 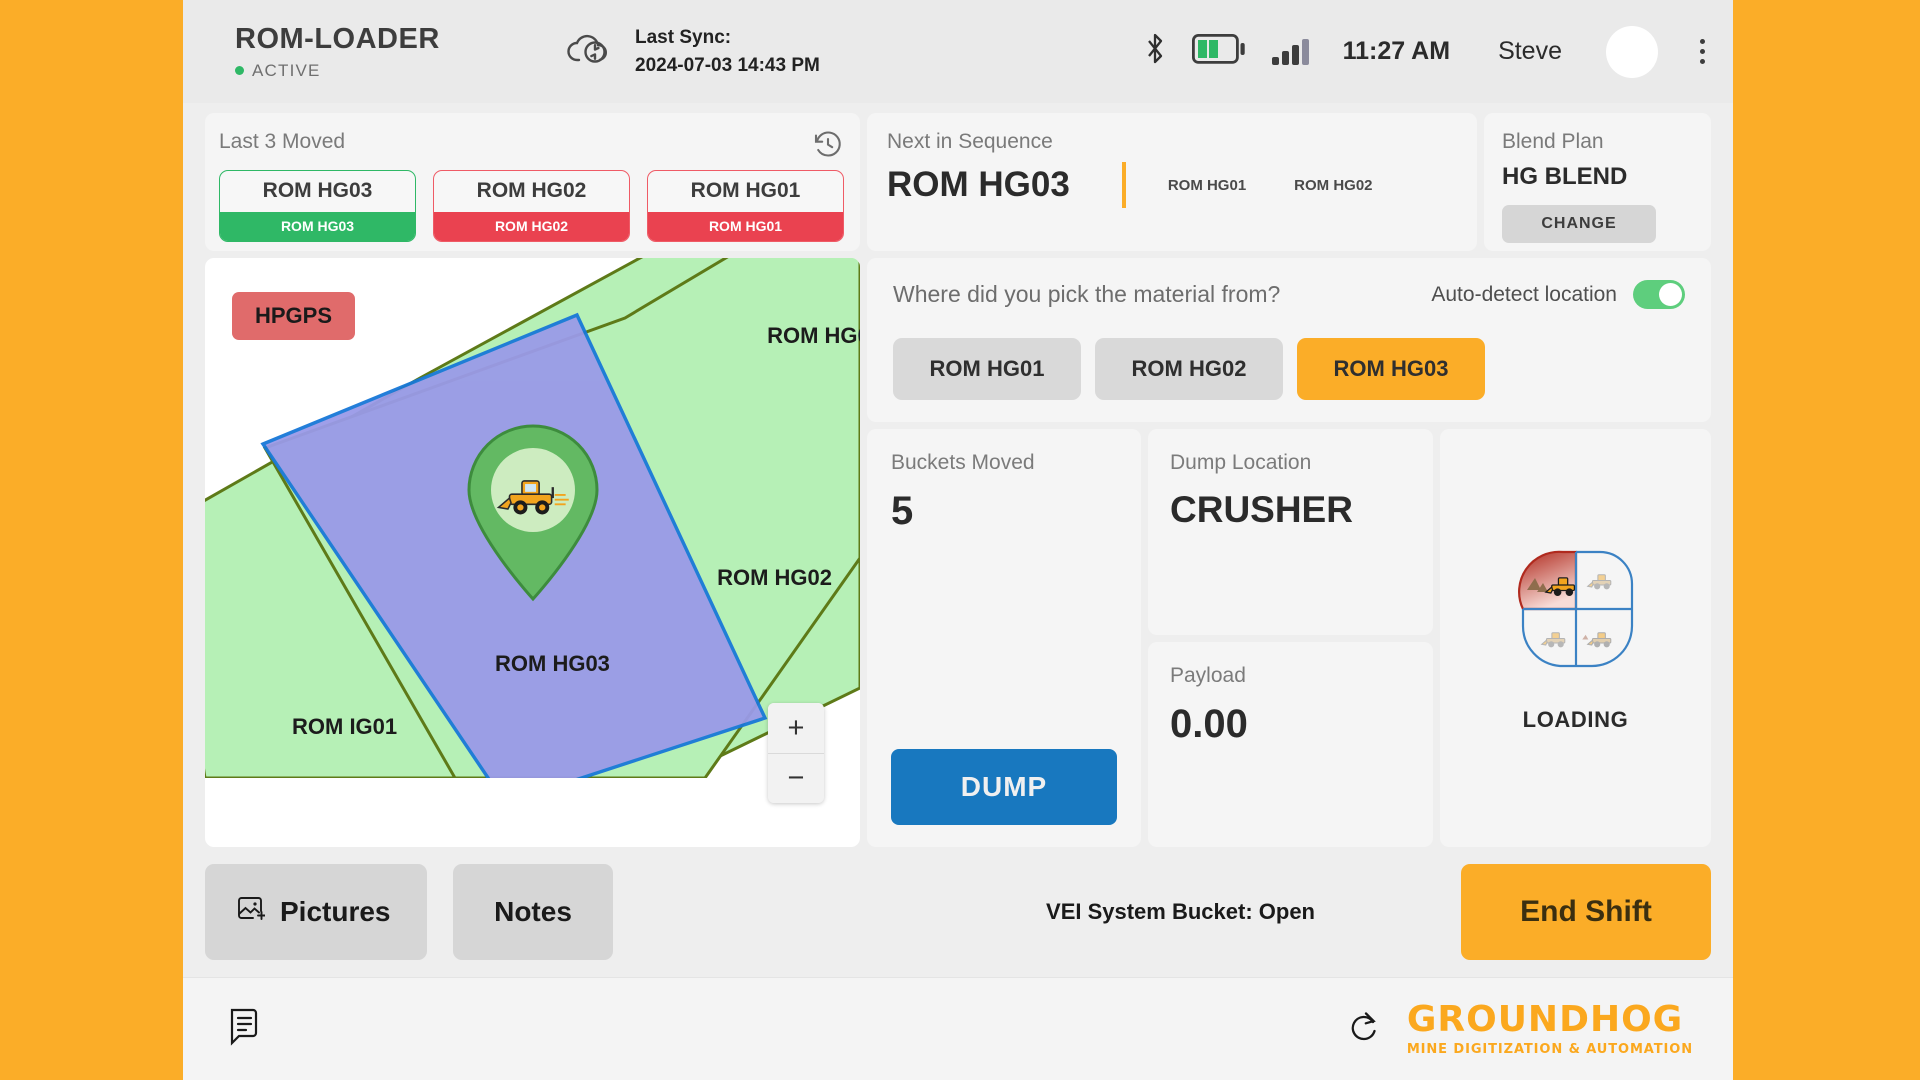 I want to click on status-badge: ACTIVE, so click(x=400, y=71).